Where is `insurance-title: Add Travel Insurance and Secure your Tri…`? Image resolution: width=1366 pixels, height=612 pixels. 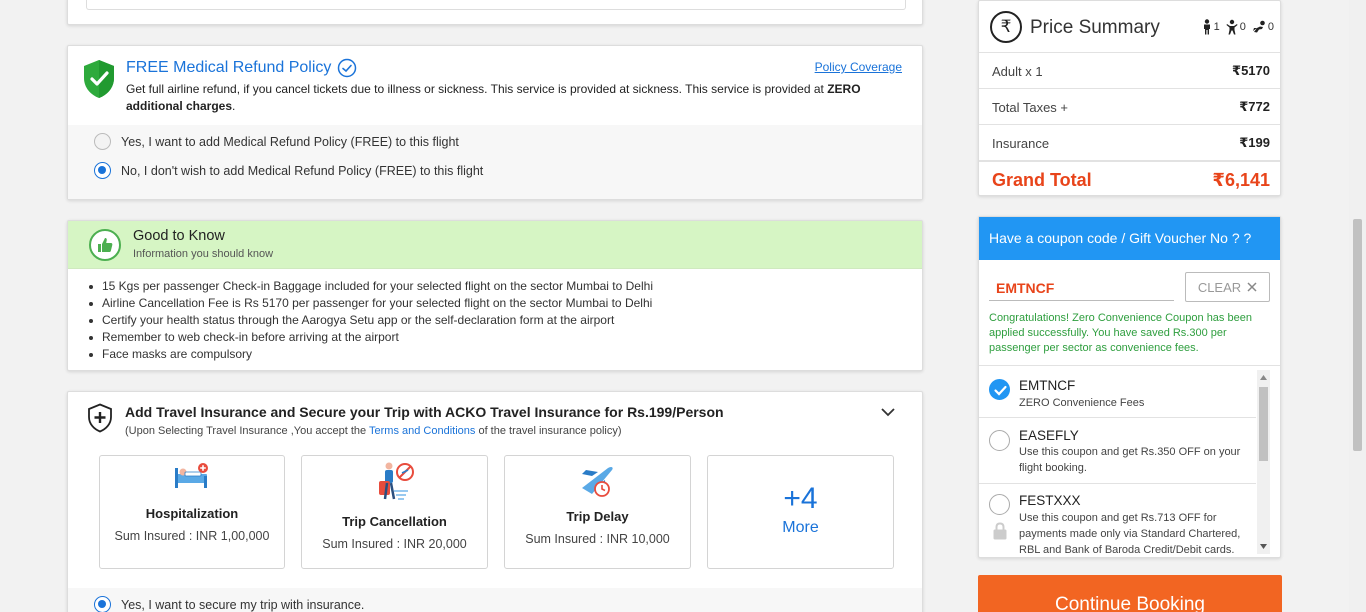 insurance-title: Add Travel Insurance and Secure your Tri… is located at coordinates (424, 412).